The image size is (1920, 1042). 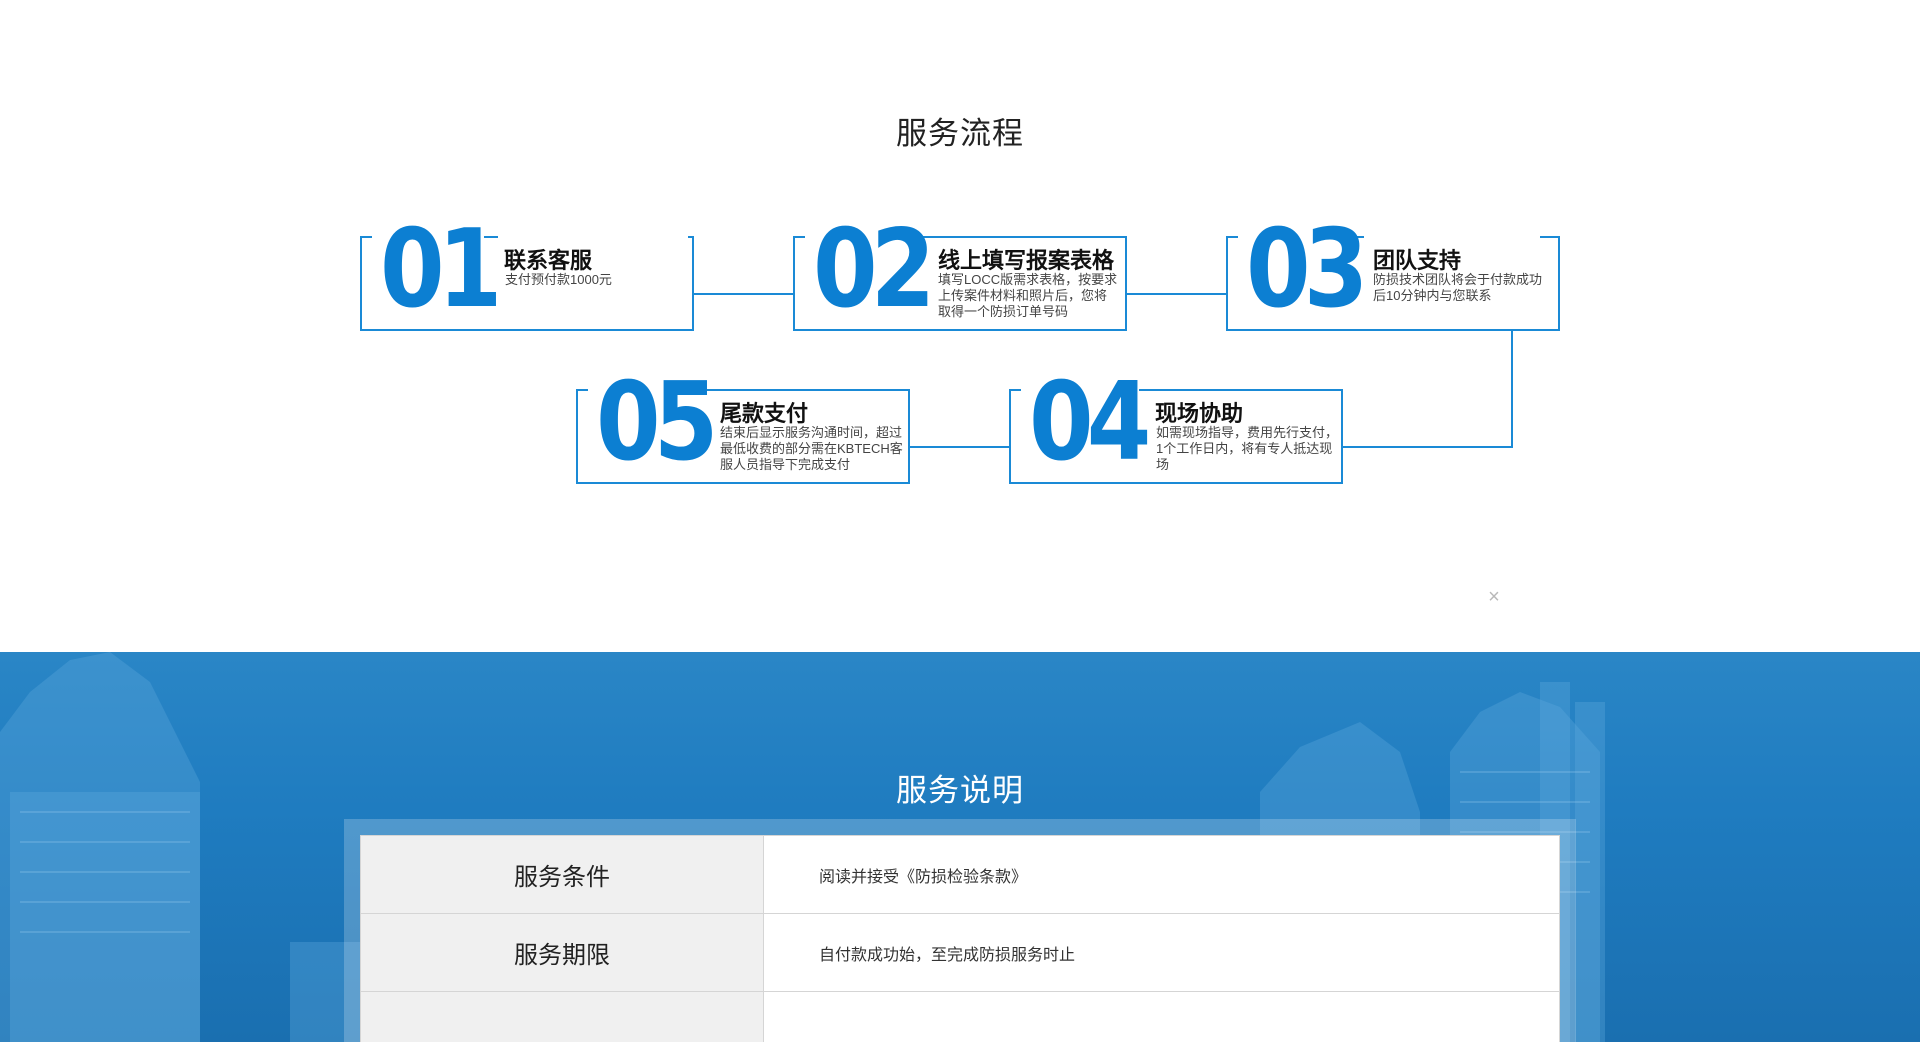 I want to click on step-number: 01, so click(x=441, y=269).